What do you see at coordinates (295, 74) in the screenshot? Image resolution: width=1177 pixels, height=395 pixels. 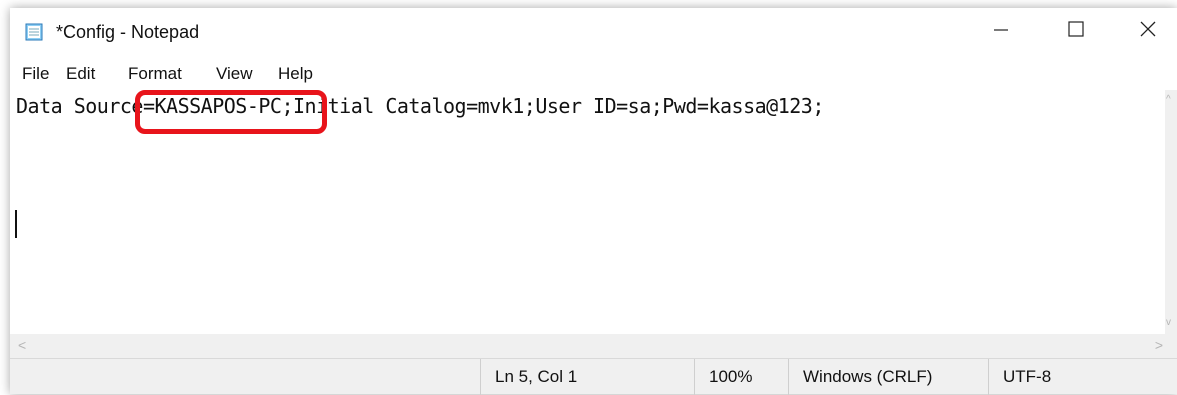 I see `menu-help: Help` at bounding box center [295, 74].